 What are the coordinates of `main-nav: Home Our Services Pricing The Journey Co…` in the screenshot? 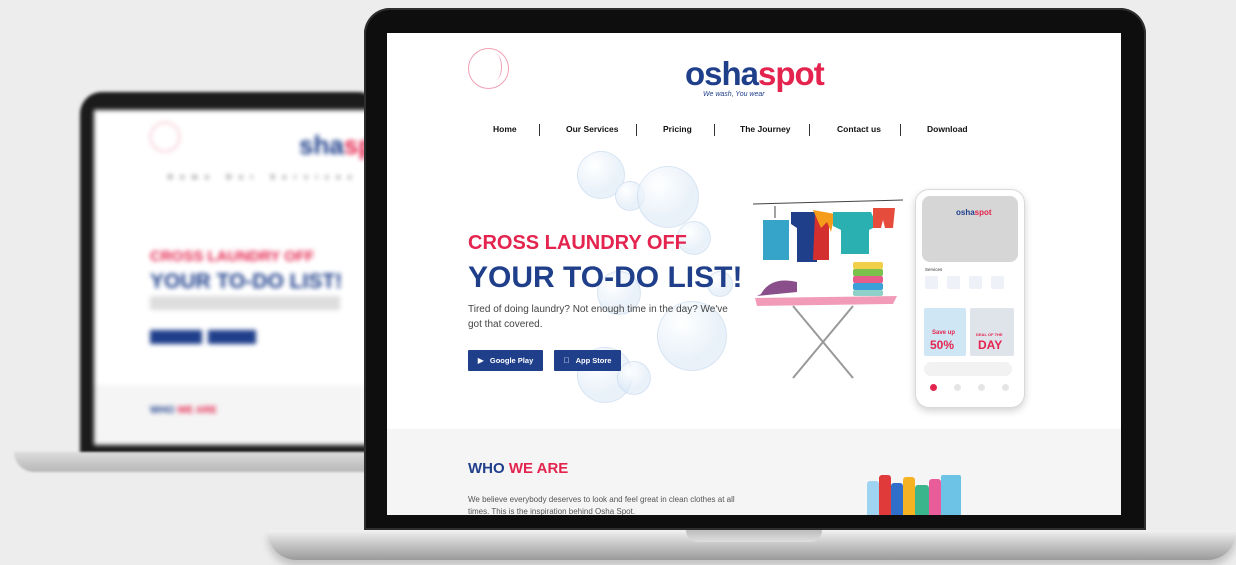 It's located at (769, 131).